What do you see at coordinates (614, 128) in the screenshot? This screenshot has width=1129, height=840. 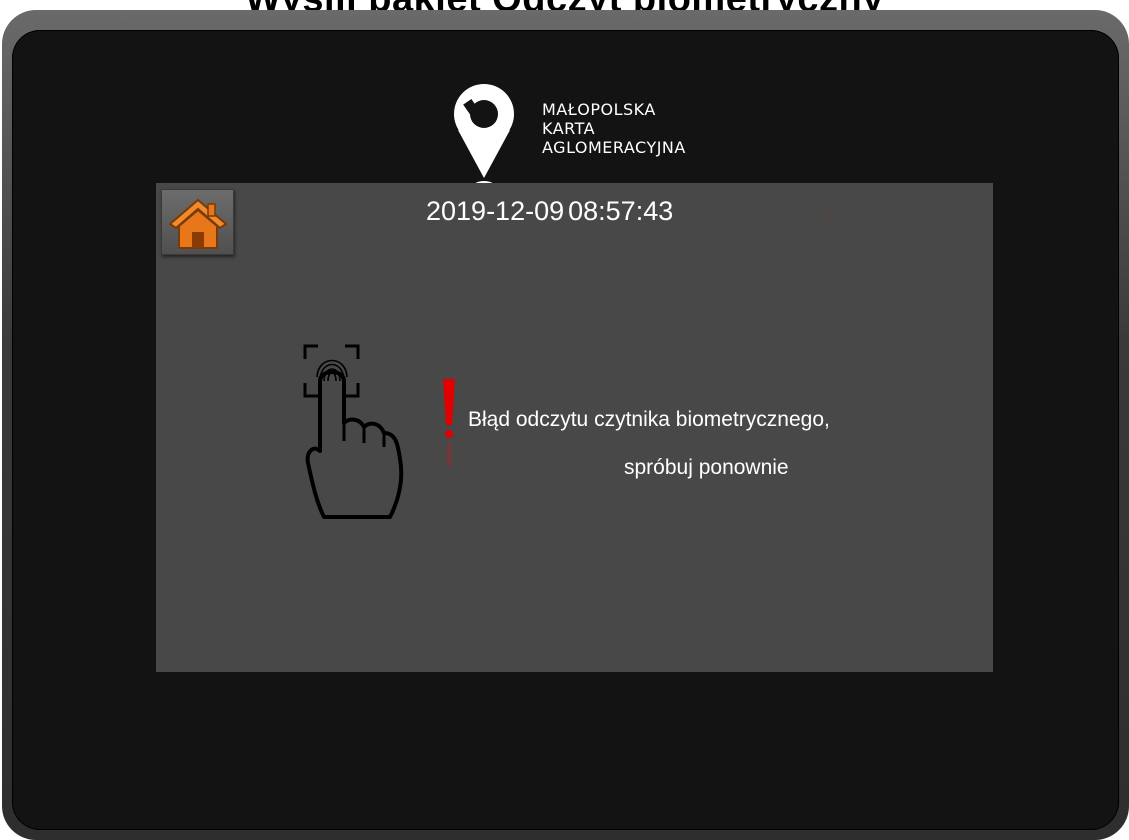 I see `logo-text: MAŁOPOLSKA KARTA AGLOMERACYJNA` at bounding box center [614, 128].